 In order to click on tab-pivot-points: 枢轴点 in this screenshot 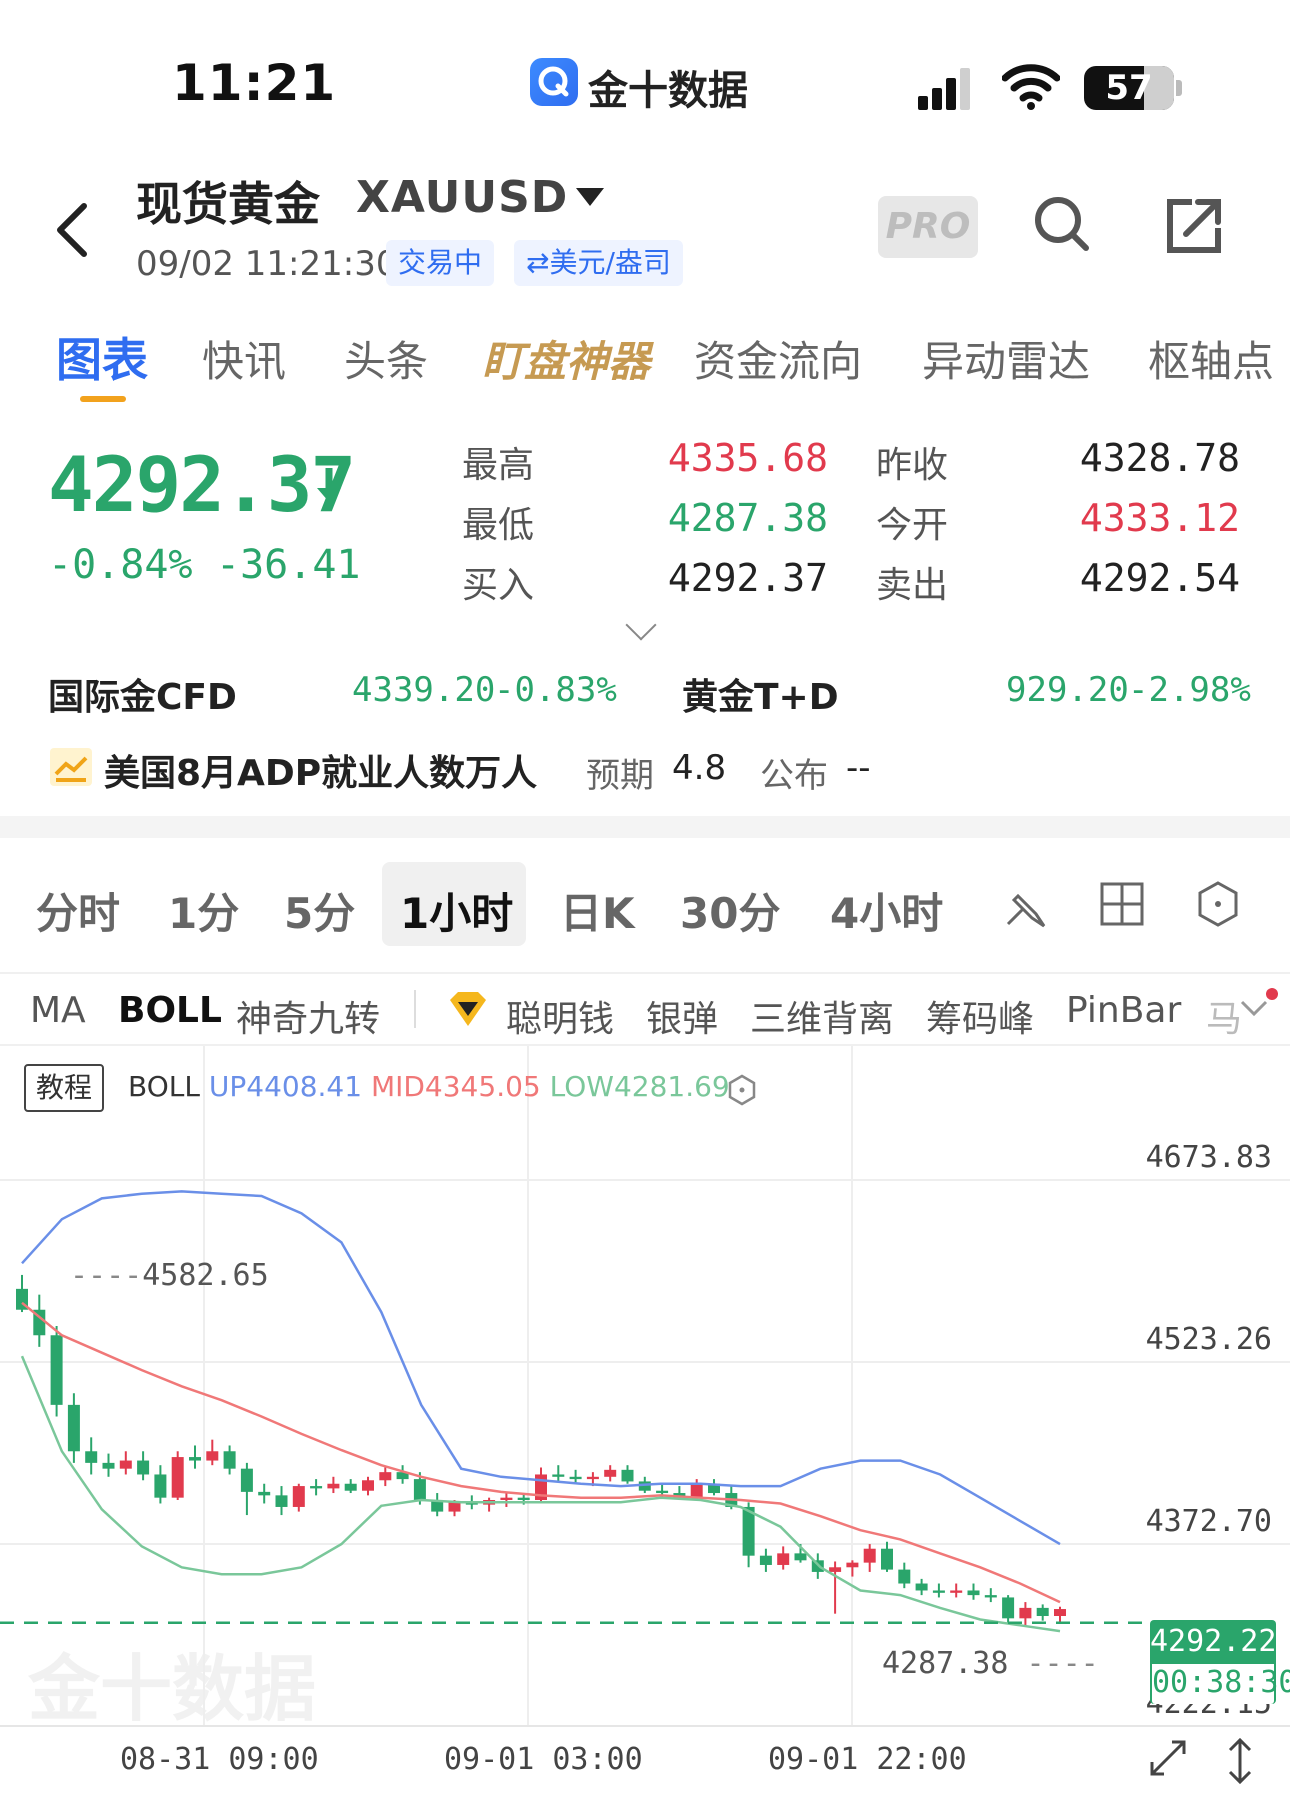, I will do `click(1211, 358)`.